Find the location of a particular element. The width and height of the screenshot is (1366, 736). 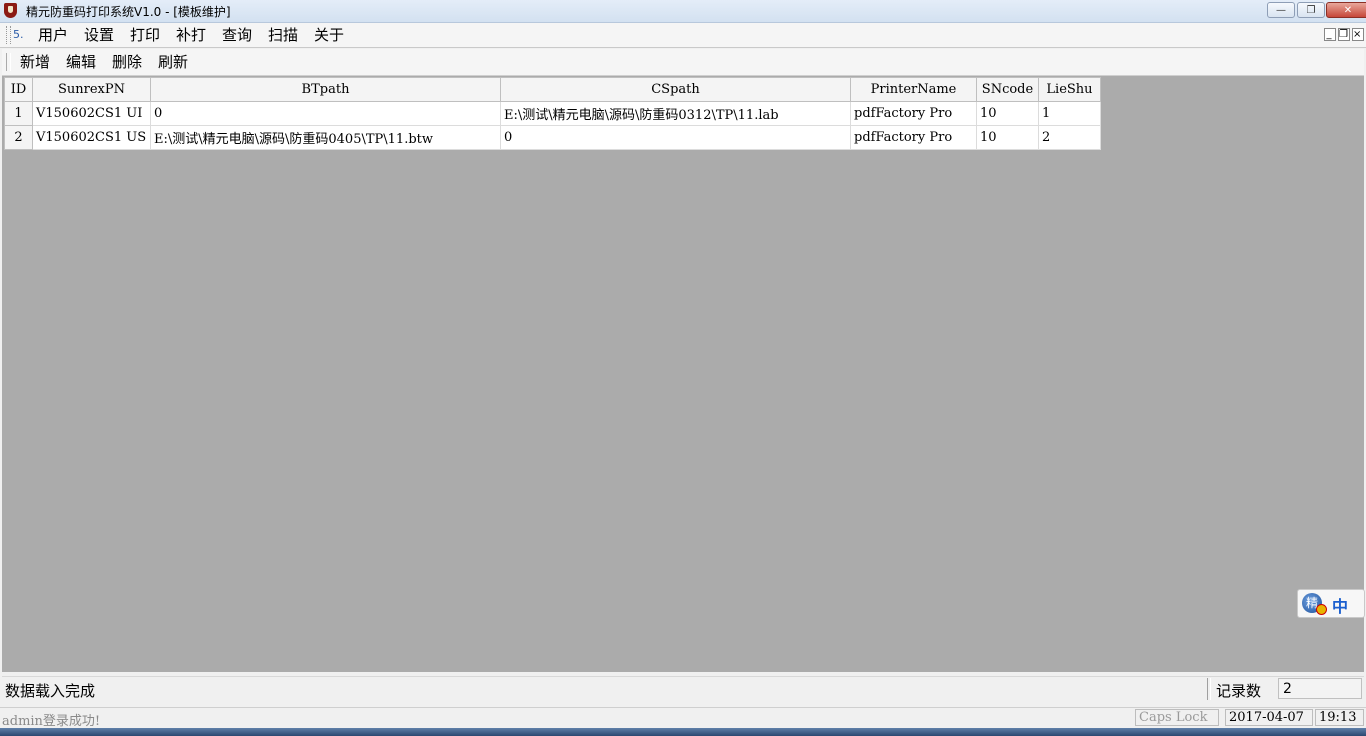

column-header-sunrexpn: SunrexPN is located at coordinates (91, 89).